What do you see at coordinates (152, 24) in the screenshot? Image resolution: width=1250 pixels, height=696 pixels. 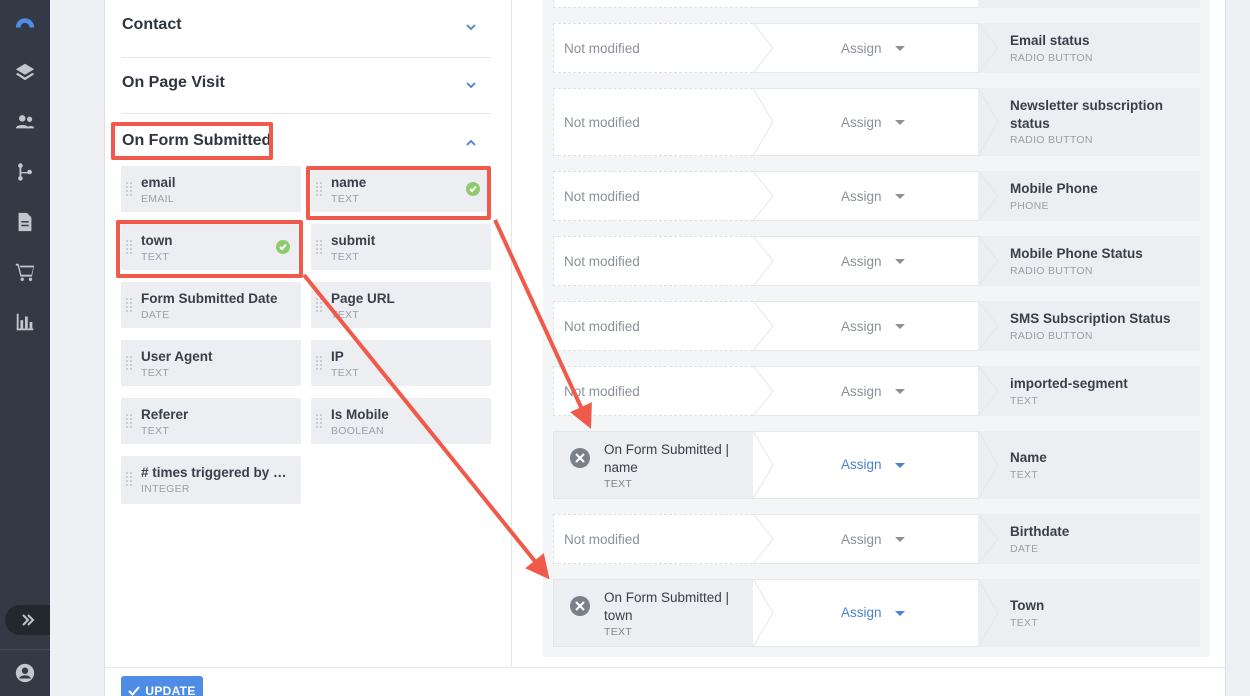 I see `section-title: Contact` at bounding box center [152, 24].